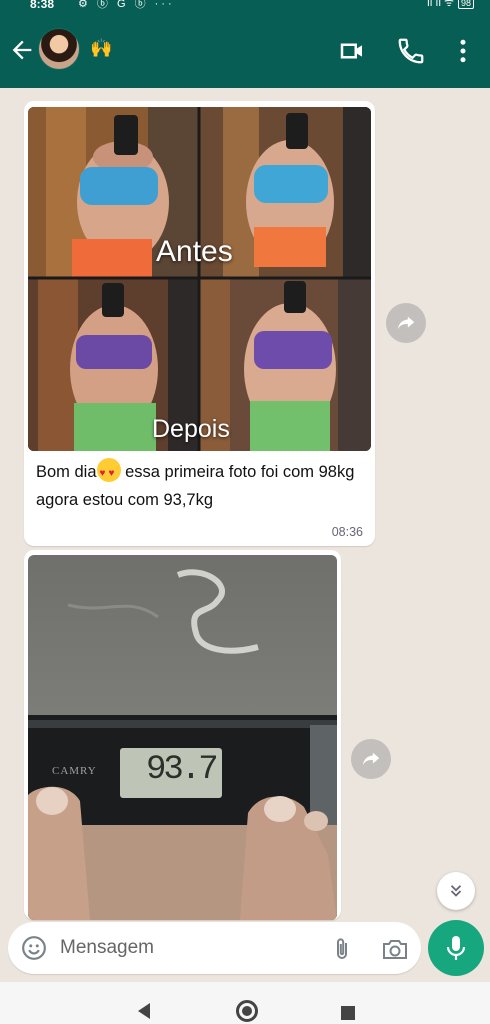 This screenshot has height=1024, width=490. I want to click on system-nav-bar, so click(245, 1003).